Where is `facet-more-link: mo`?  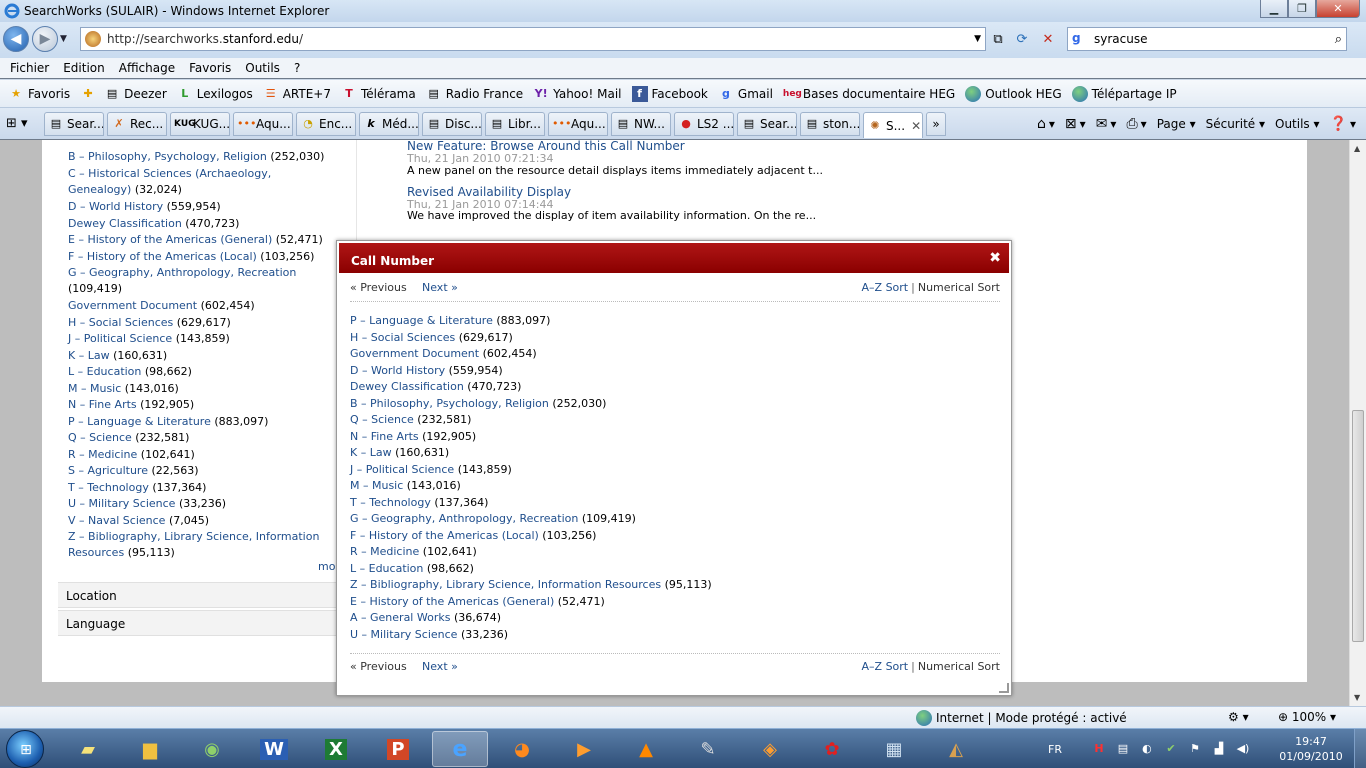 facet-more-link: mo is located at coordinates (326, 566).